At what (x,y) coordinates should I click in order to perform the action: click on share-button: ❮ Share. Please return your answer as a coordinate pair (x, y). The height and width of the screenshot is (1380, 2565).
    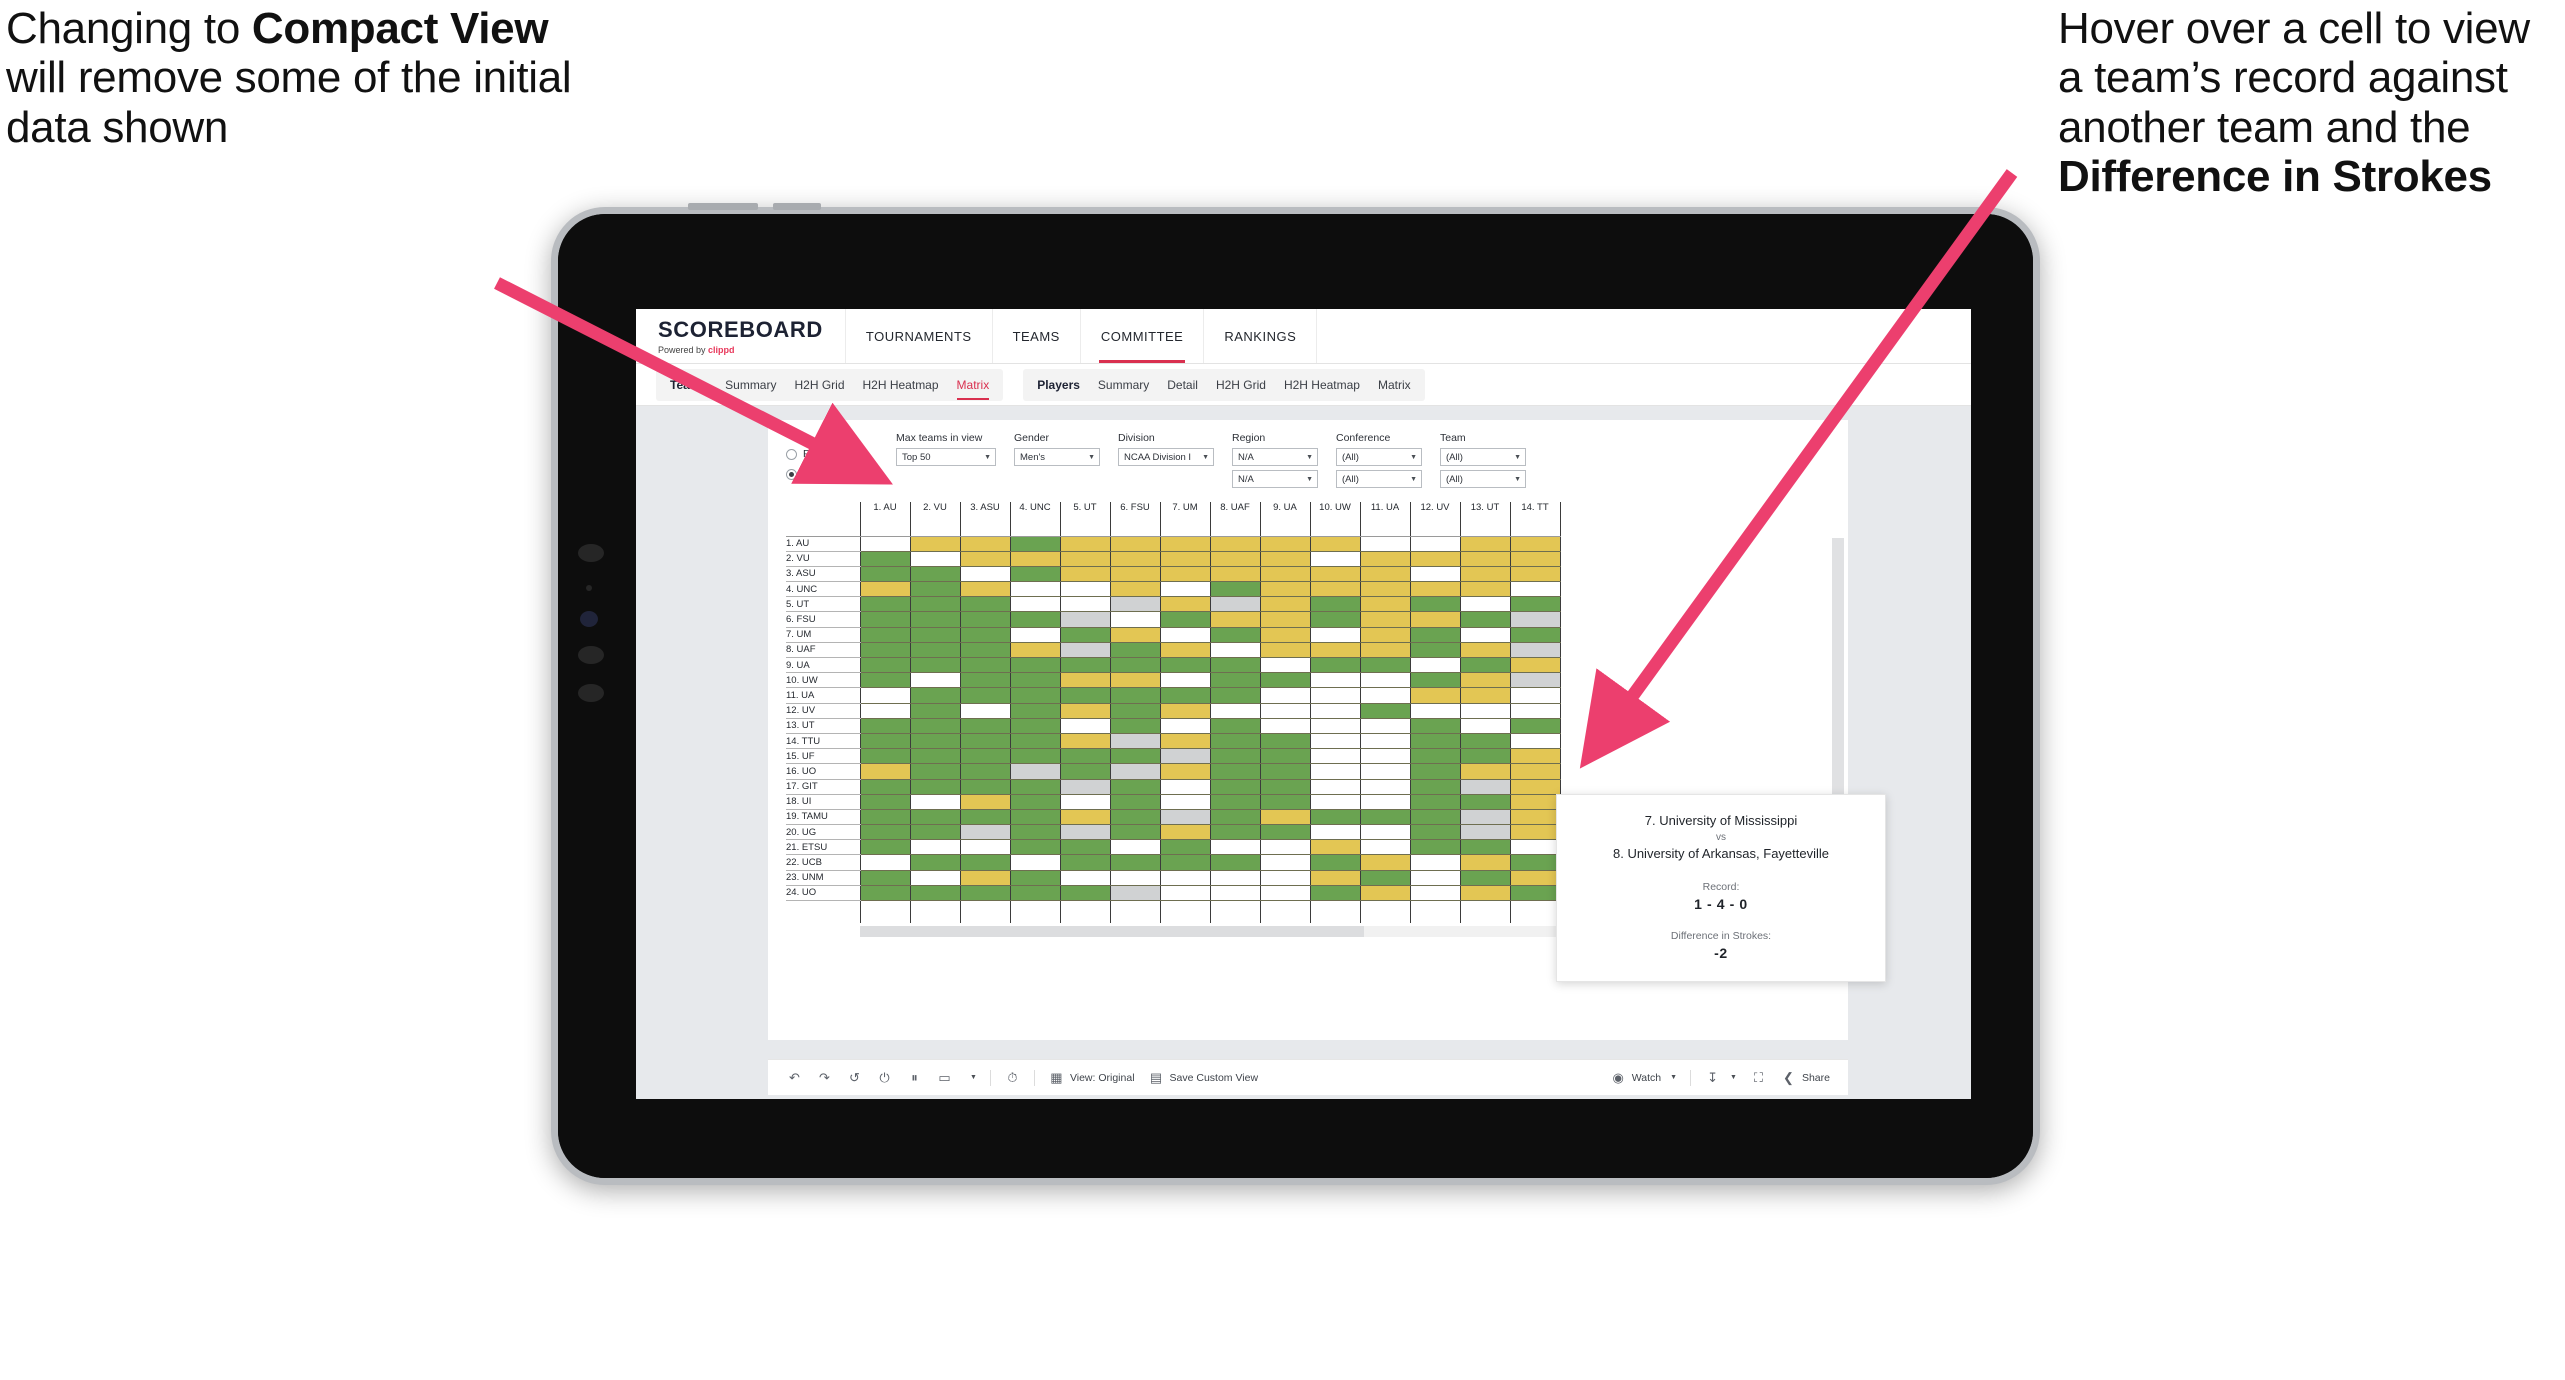
    Looking at the image, I should click on (1805, 1077).